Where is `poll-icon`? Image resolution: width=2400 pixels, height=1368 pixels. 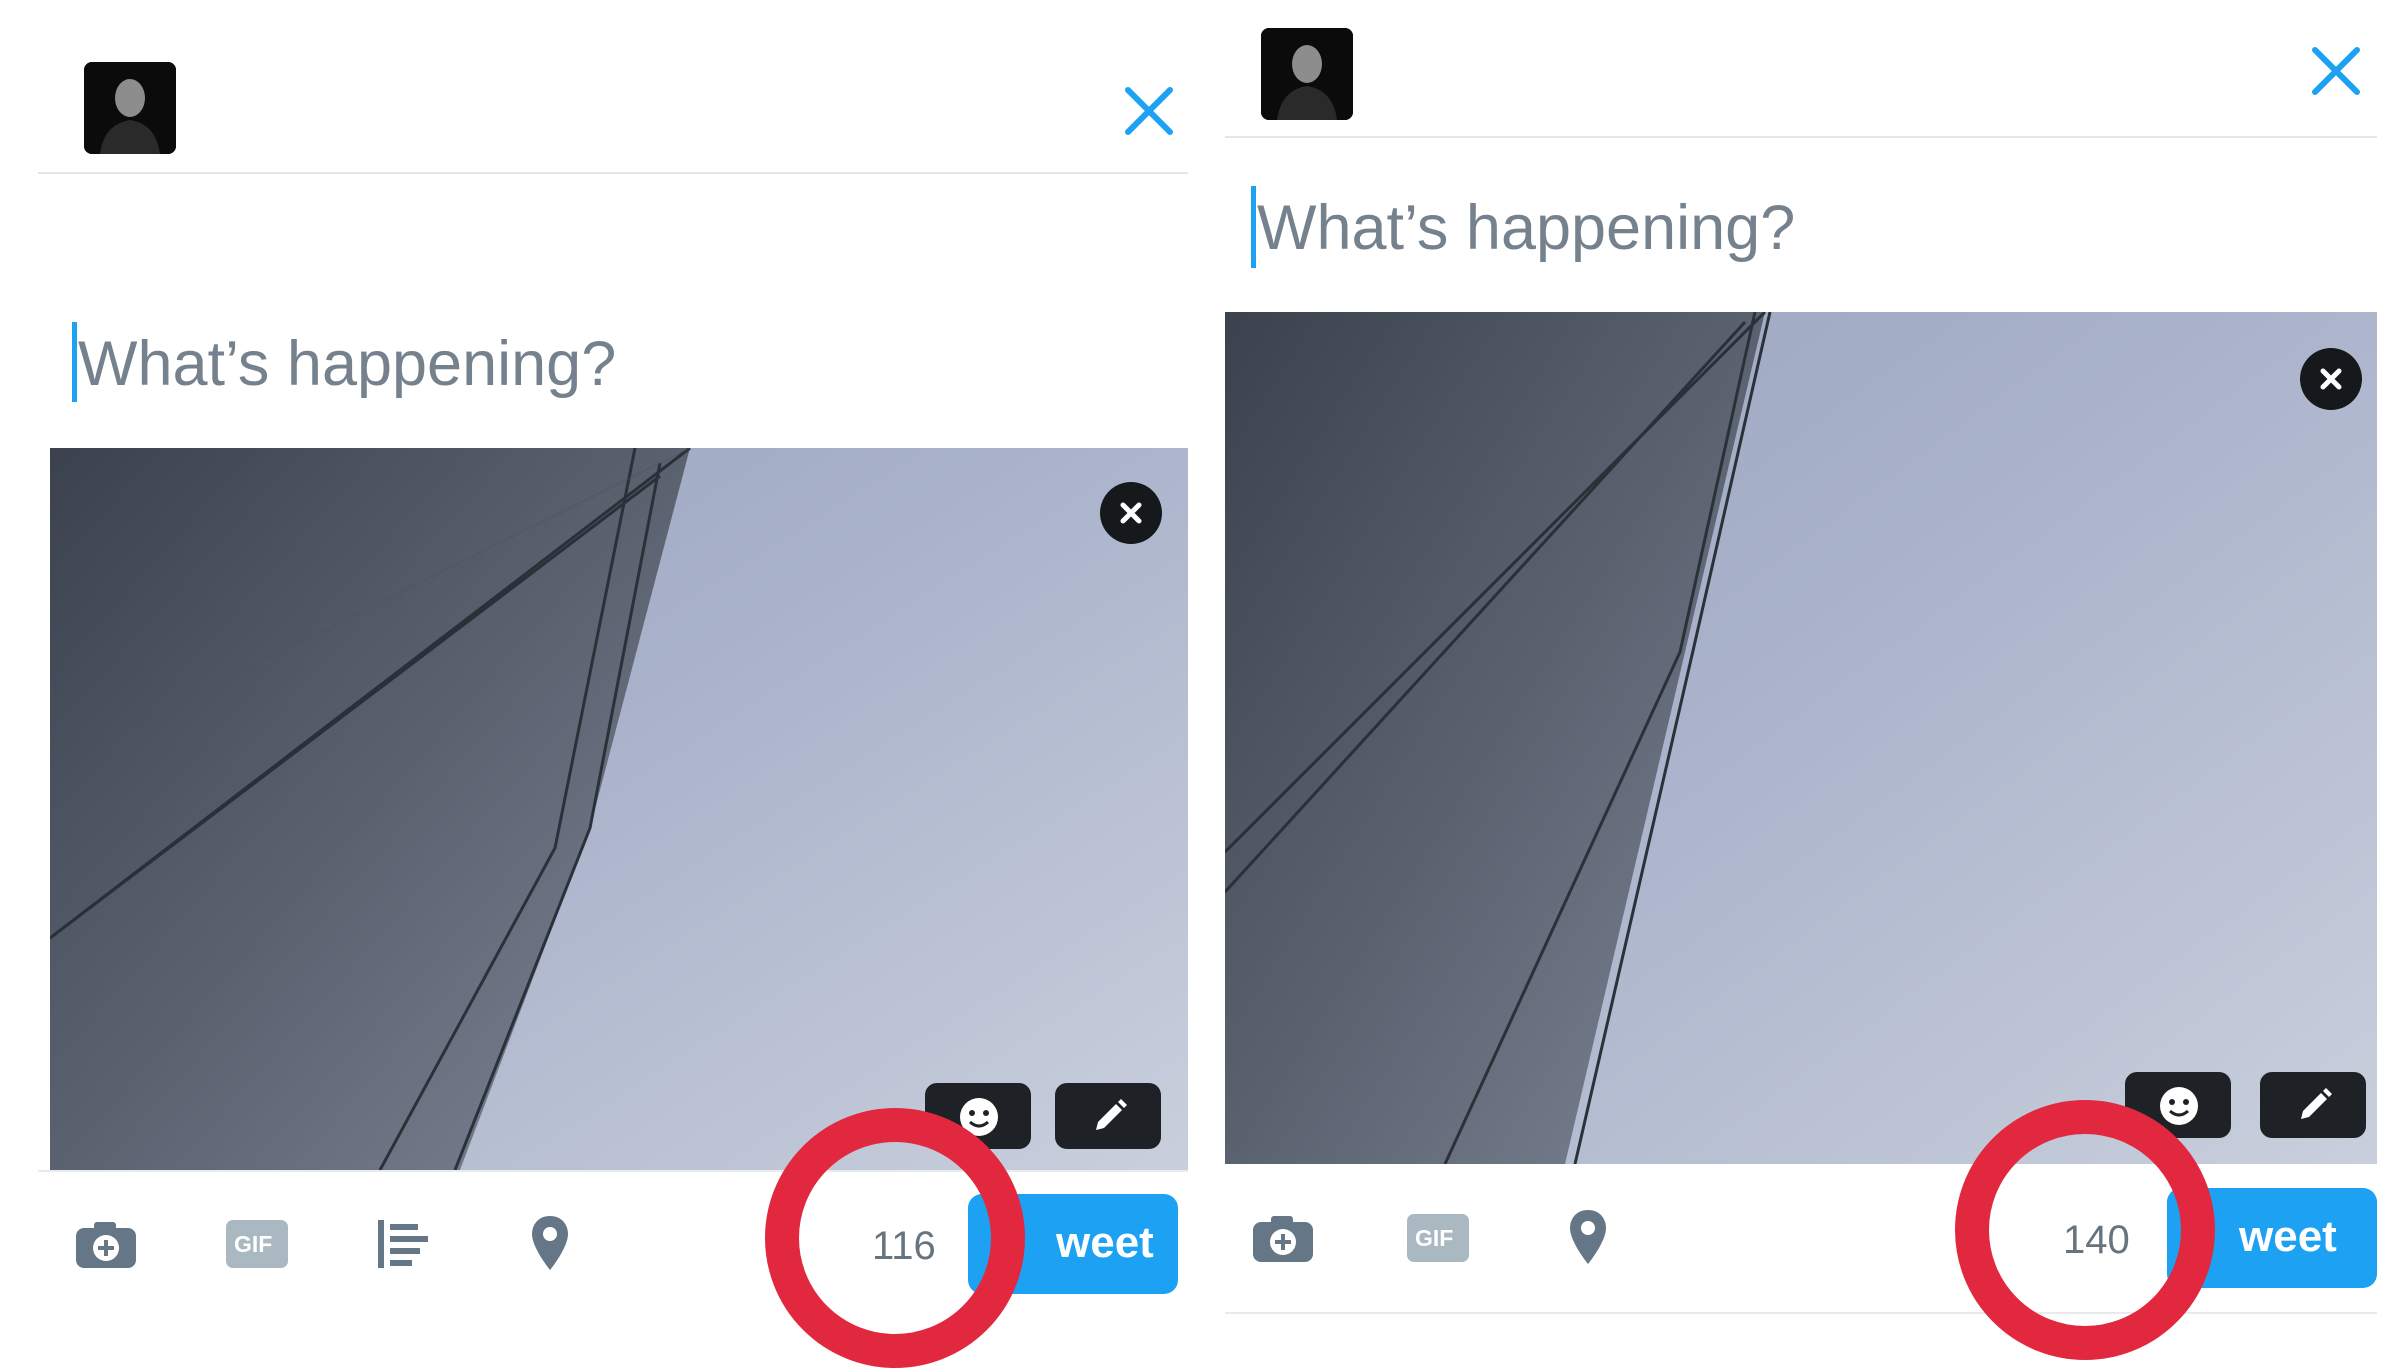
poll-icon is located at coordinates (406, 1246).